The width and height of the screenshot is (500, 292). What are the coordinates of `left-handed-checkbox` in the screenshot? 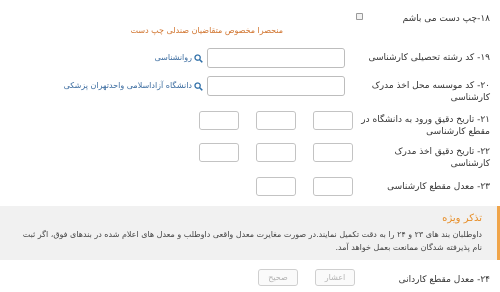 It's located at (359, 16).